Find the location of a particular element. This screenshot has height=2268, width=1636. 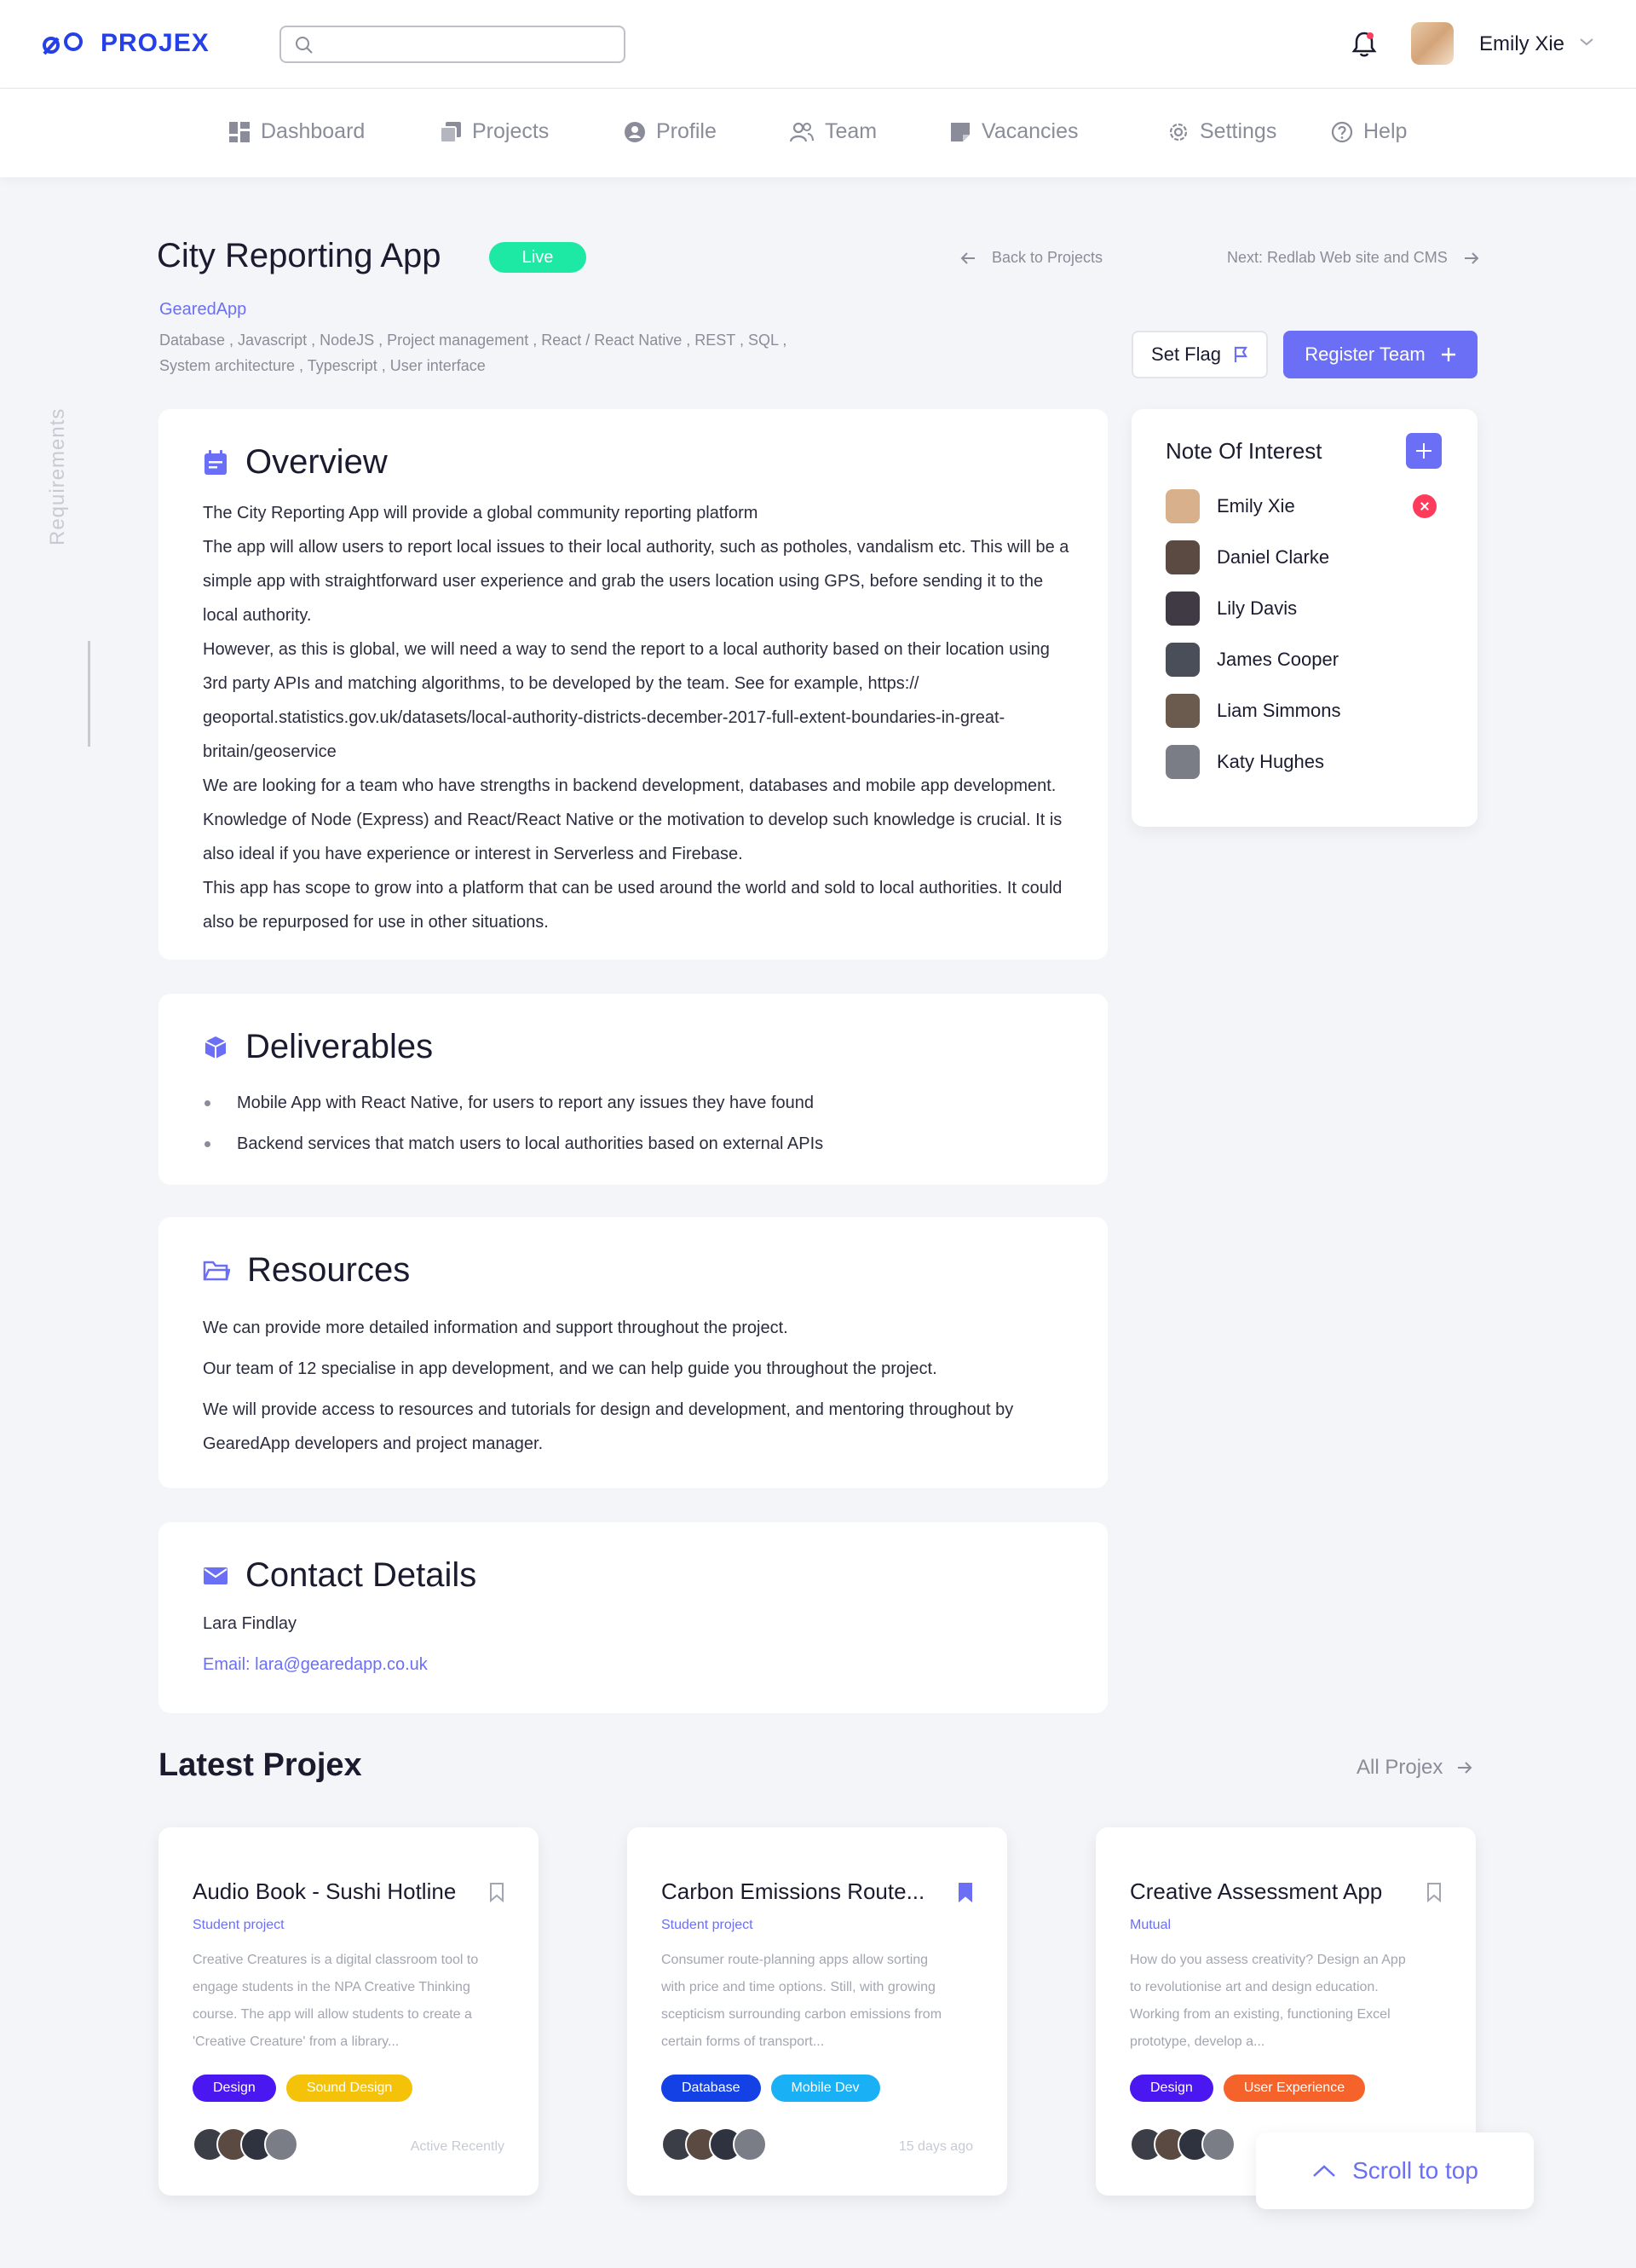

back-label: Back to Projects is located at coordinates (1047, 257).